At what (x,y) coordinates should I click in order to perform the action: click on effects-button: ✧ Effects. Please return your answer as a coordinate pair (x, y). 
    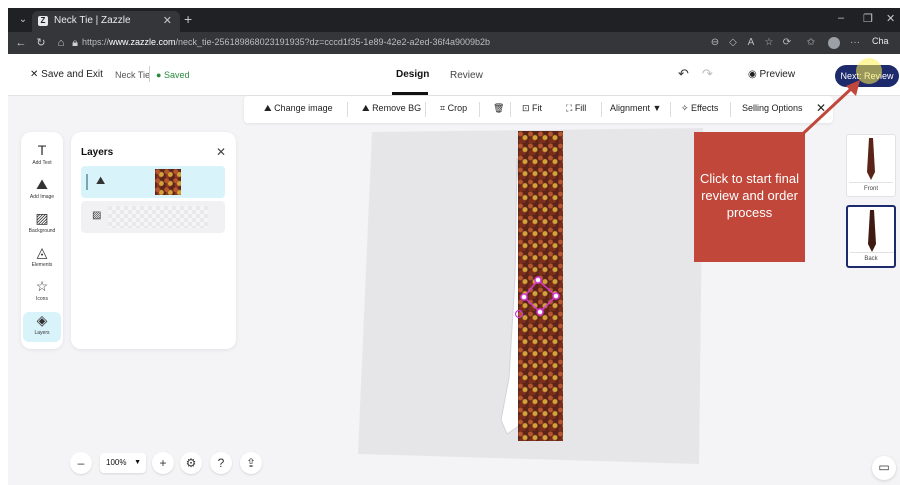
    Looking at the image, I should click on (699, 108).